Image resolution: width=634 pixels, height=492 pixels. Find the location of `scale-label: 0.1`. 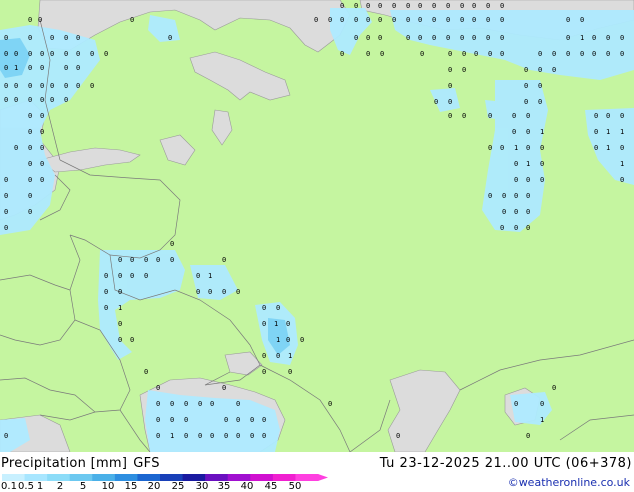

scale-label: 0.1 is located at coordinates (9, 486).